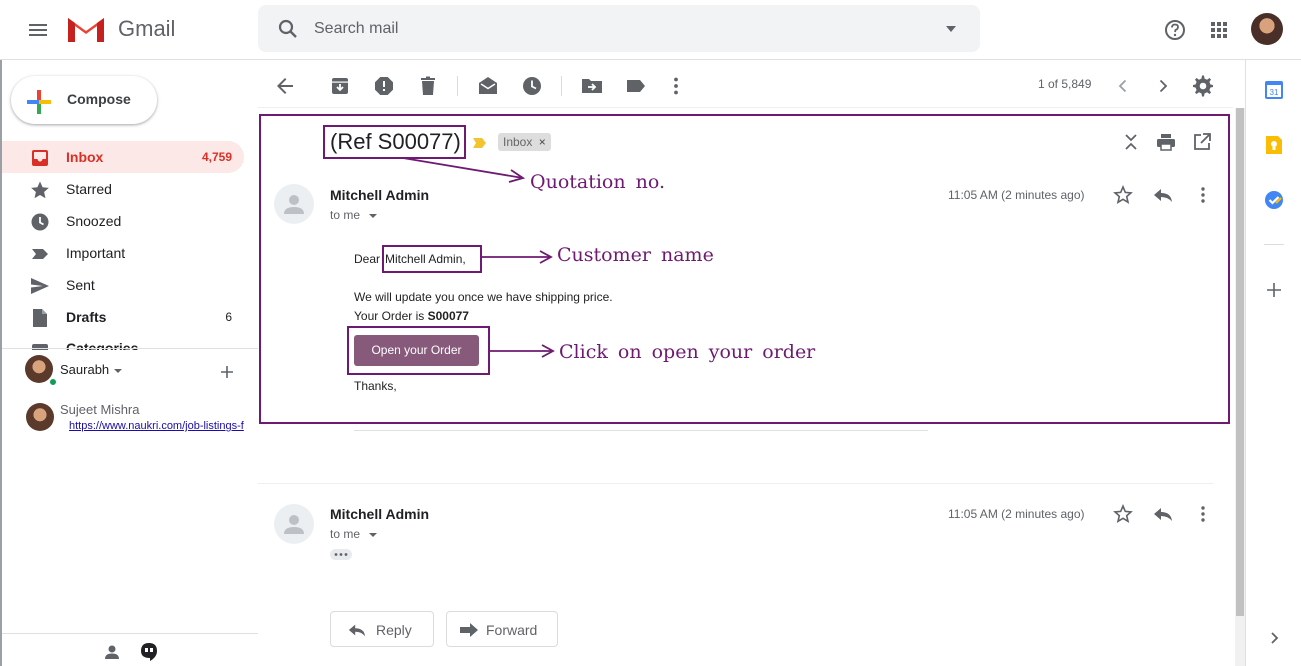 This screenshot has height=666, width=1301. What do you see at coordinates (384, 86) in the screenshot?
I see `report-spam-icon` at bounding box center [384, 86].